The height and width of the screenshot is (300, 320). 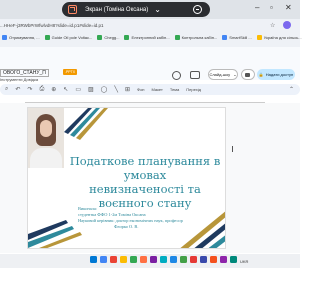 What do you see at coordinates (287, 25) in the screenshot?
I see `profile-avatar` at bounding box center [287, 25].